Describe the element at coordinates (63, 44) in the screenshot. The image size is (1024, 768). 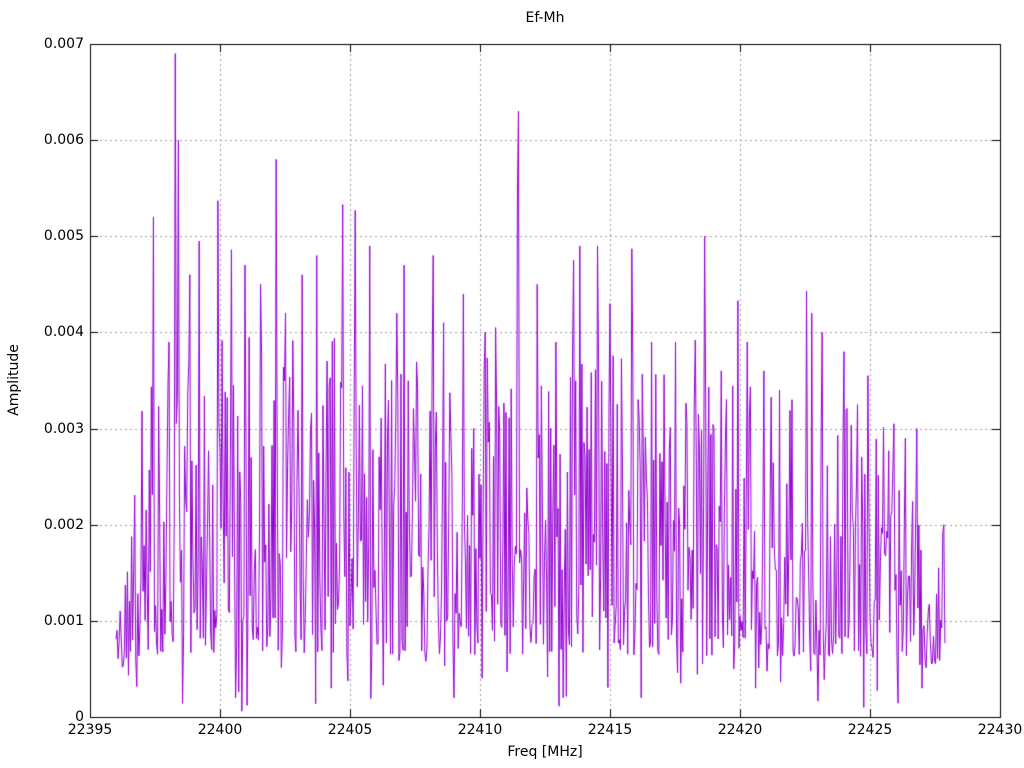
I see `y-tick-label: 0.007` at that location.